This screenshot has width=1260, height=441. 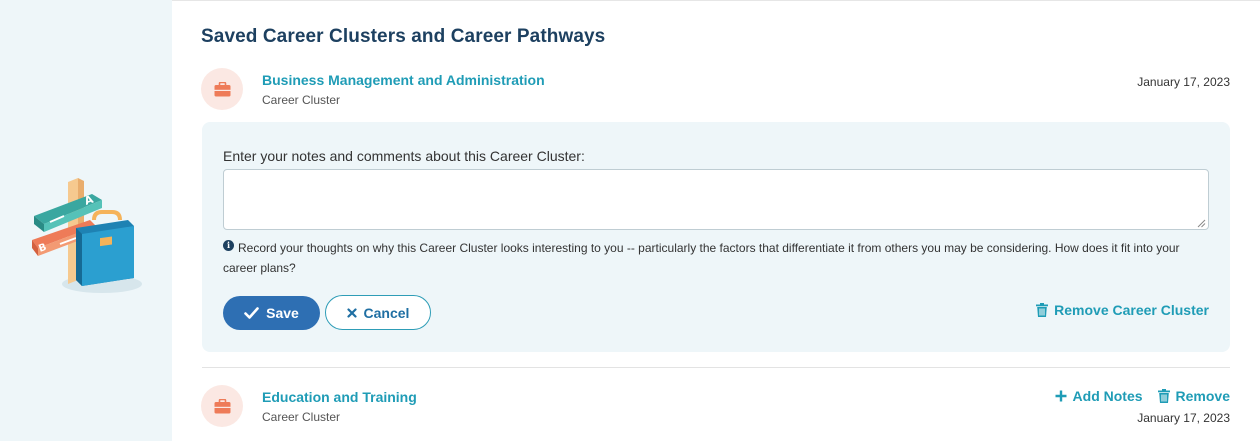 I want to click on cancel-button: Cancel, so click(x=378, y=312).